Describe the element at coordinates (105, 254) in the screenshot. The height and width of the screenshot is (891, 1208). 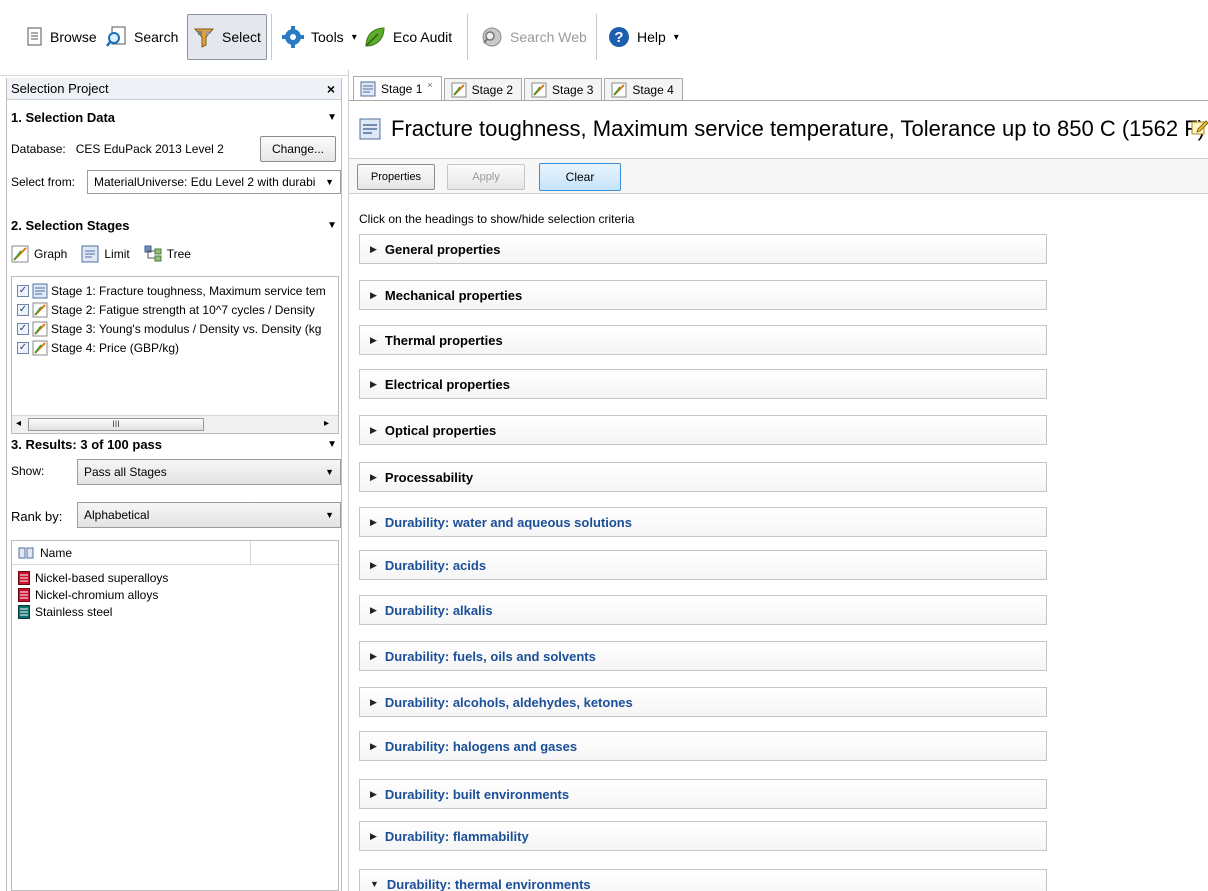
I see `limit-stage-button: Limit` at that location.